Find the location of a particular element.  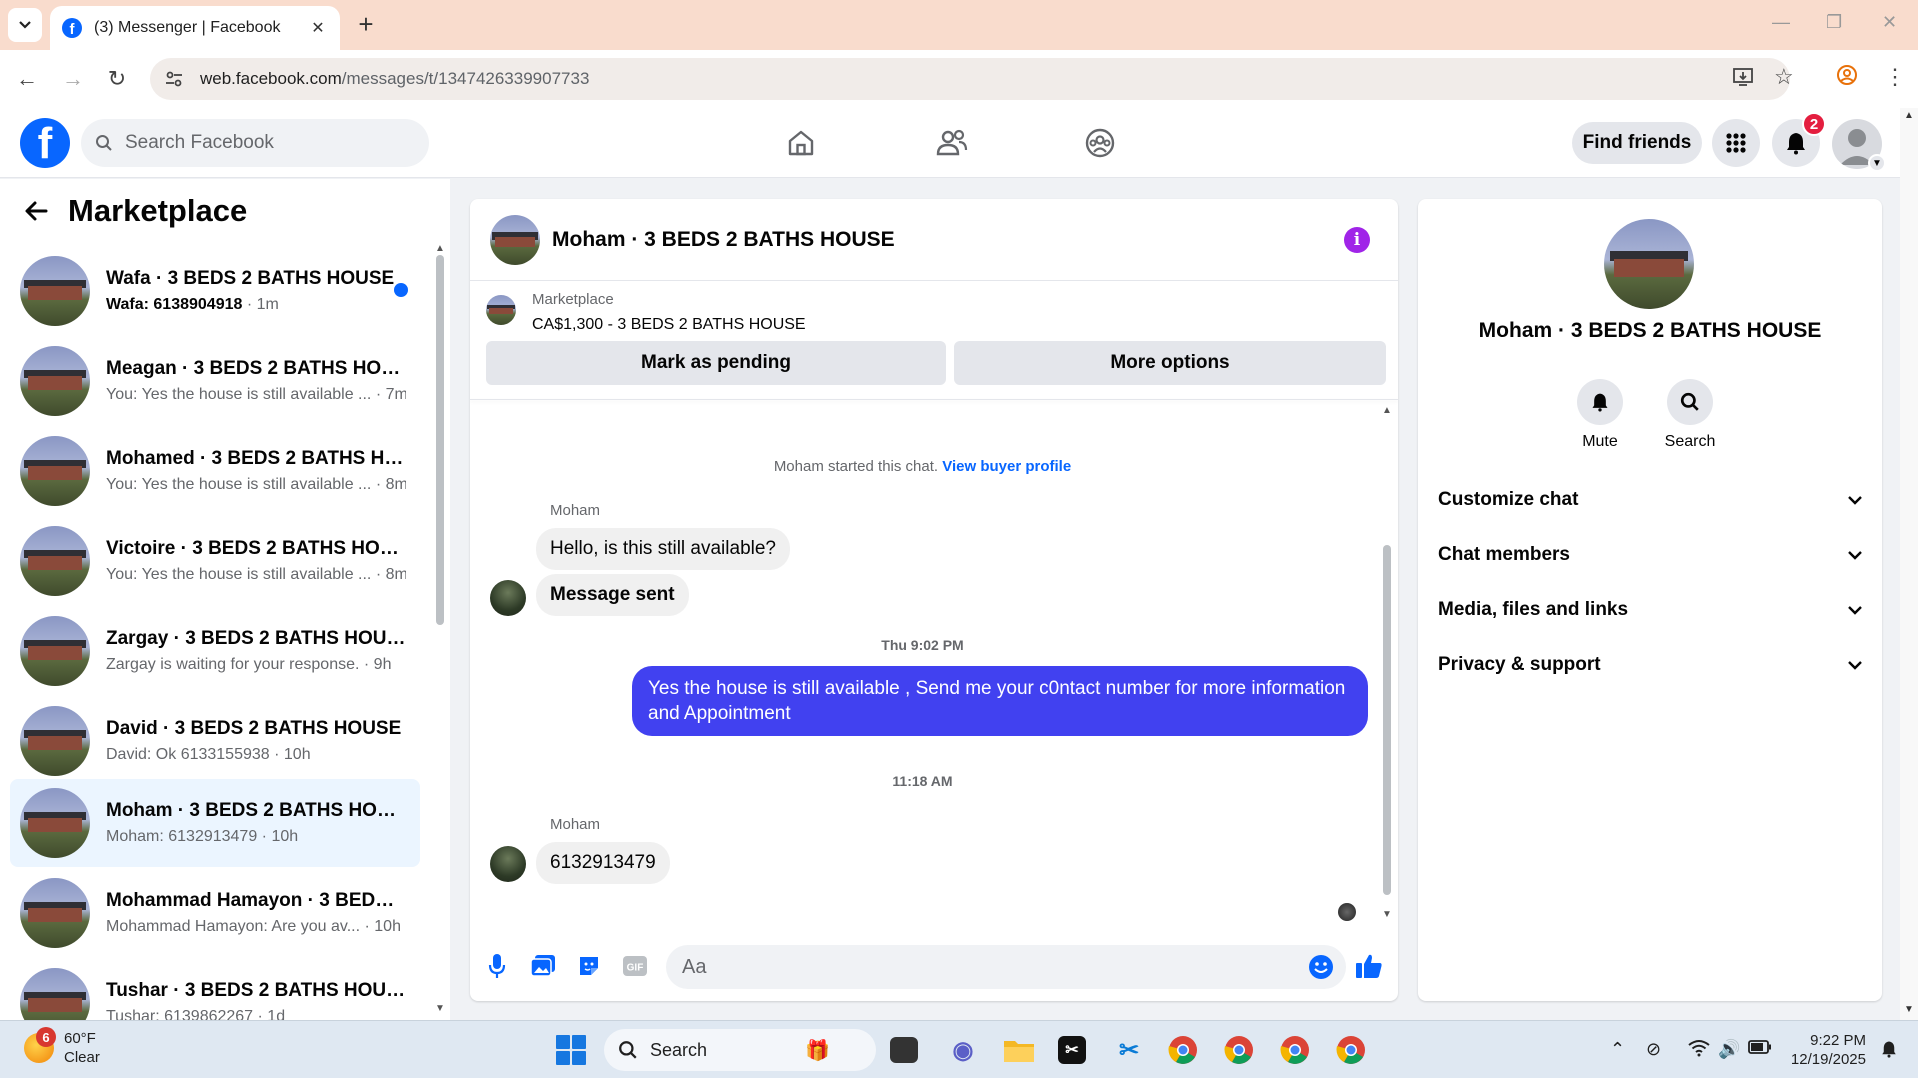

tab-close-icon: ✕ is located at coordinates (318, 28).